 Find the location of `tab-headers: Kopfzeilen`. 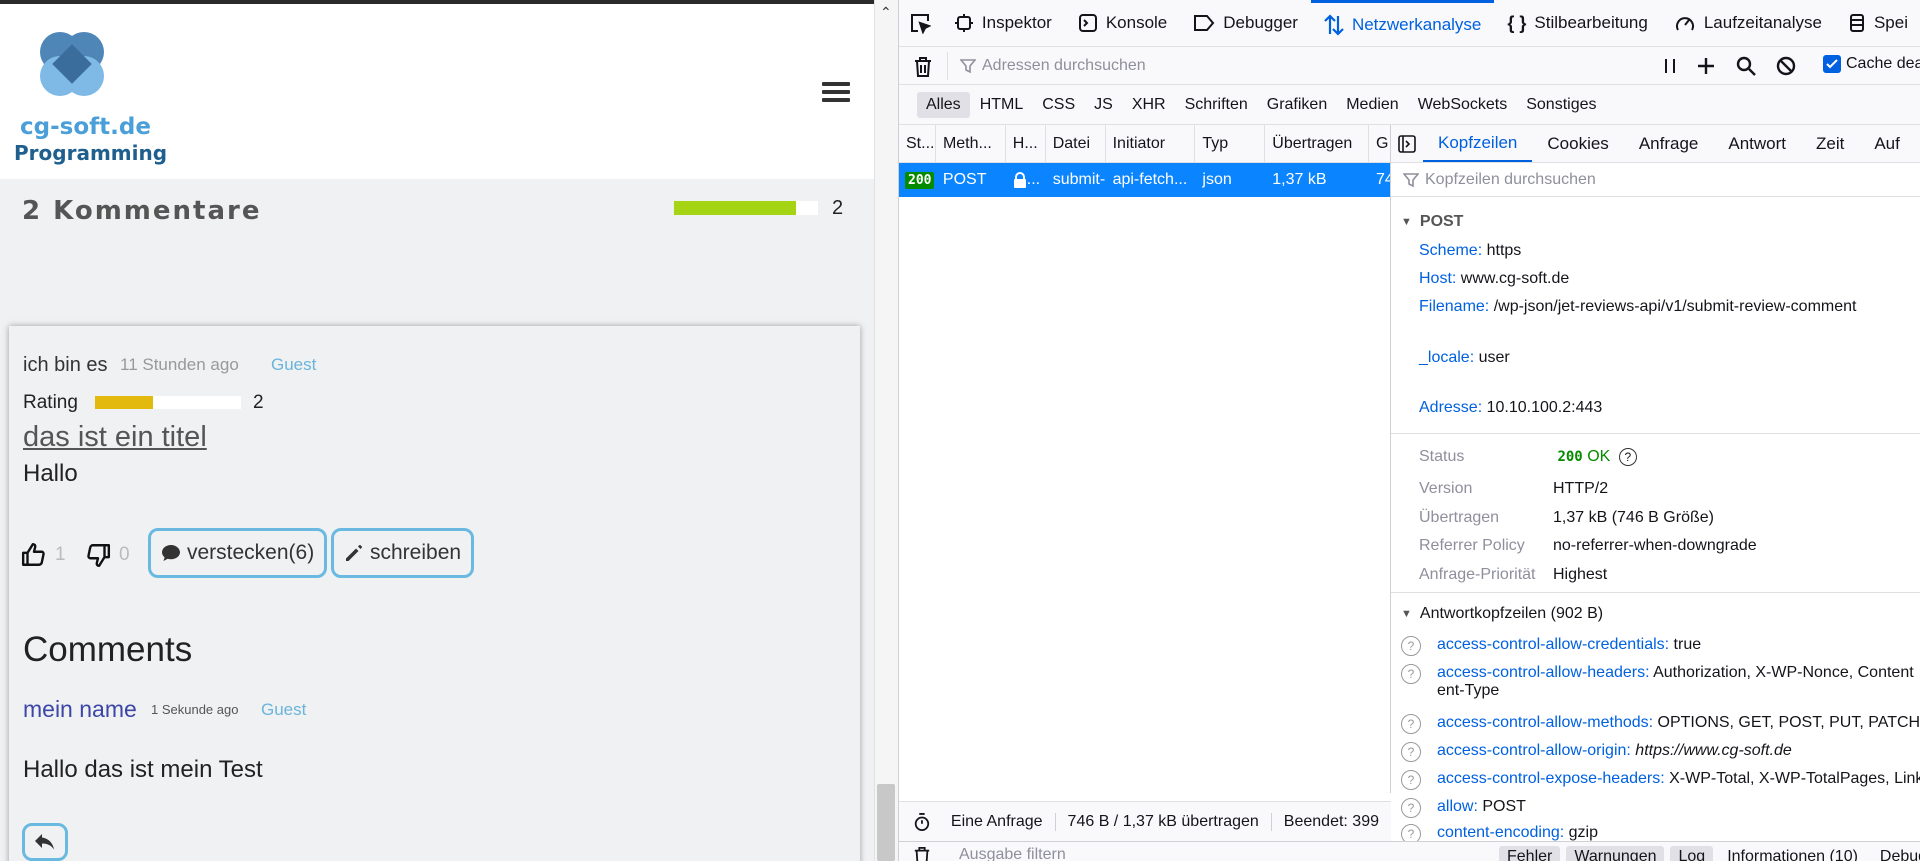

tab-headers: Kopfzeilen is located at coordinates (1478, 143).